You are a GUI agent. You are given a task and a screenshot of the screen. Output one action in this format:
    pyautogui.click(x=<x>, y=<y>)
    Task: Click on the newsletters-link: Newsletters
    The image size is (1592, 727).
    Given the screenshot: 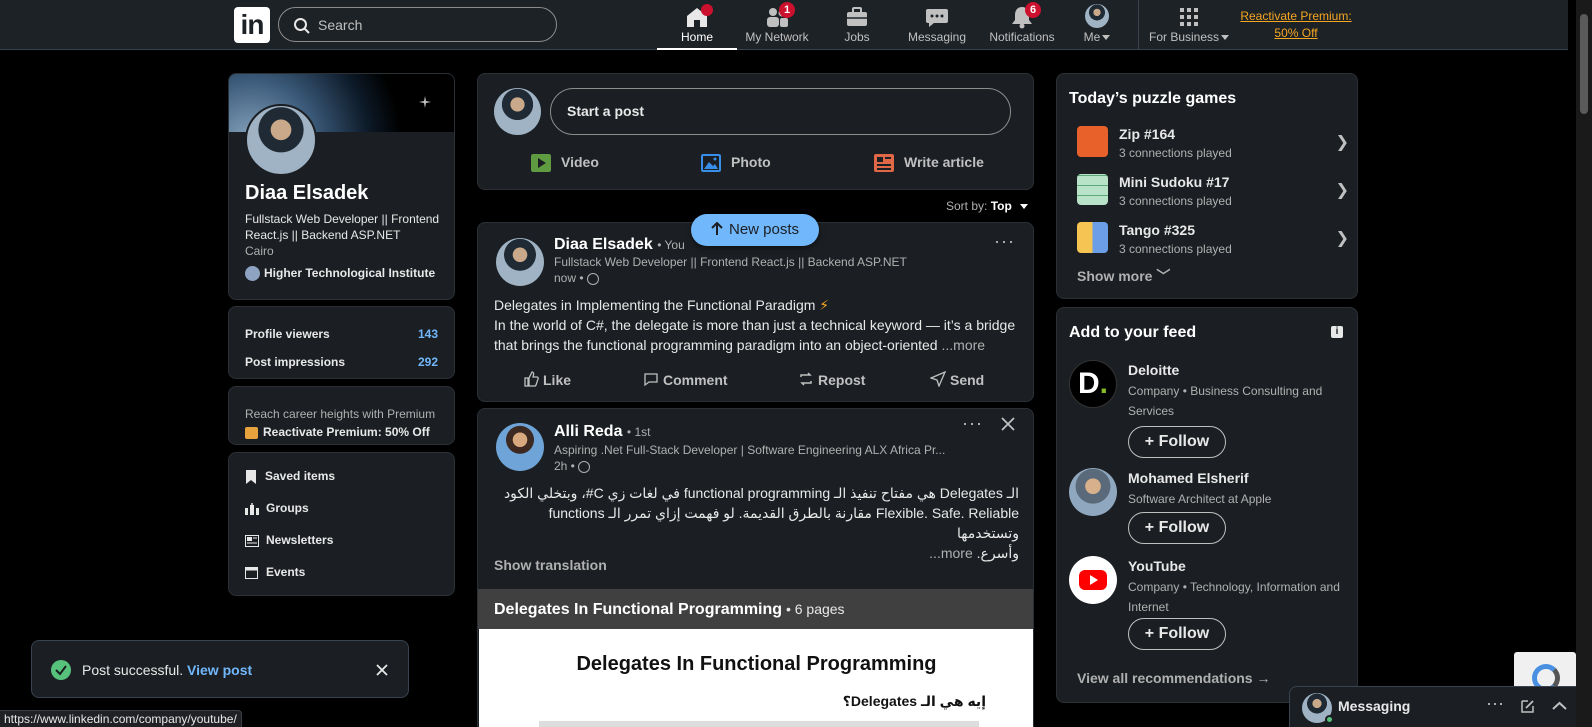 What is the action you would take?
    pyautogui.click(x=289, y=540)
    